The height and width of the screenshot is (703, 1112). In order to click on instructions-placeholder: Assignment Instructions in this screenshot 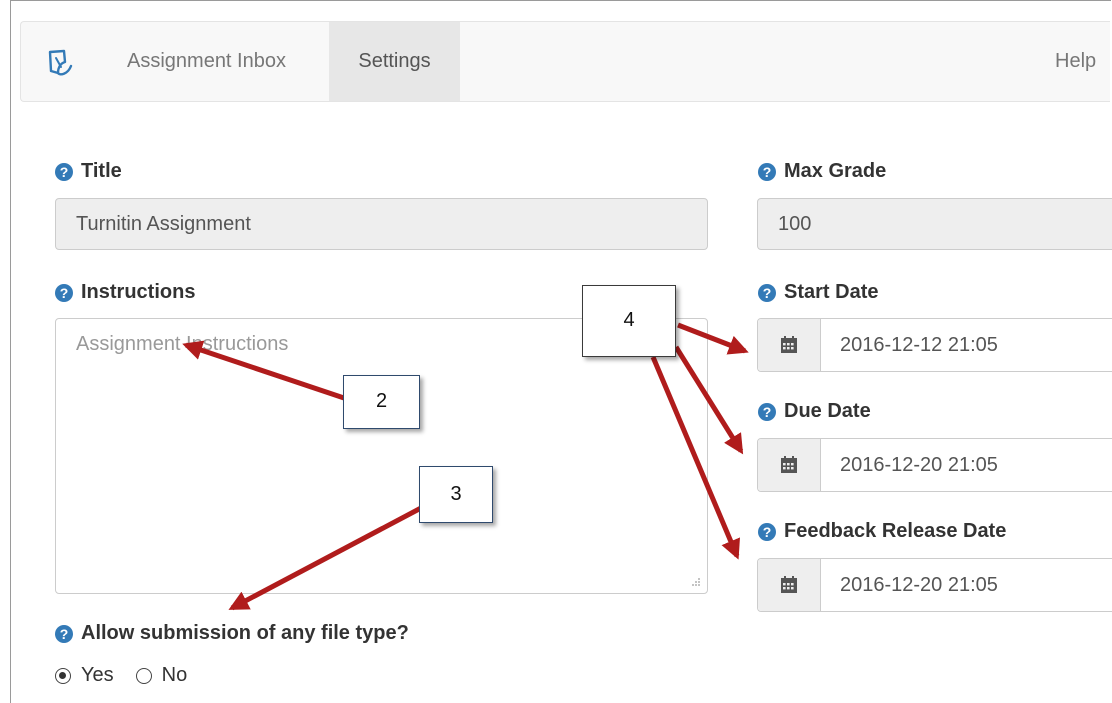, I will do `click(182, 344)`.